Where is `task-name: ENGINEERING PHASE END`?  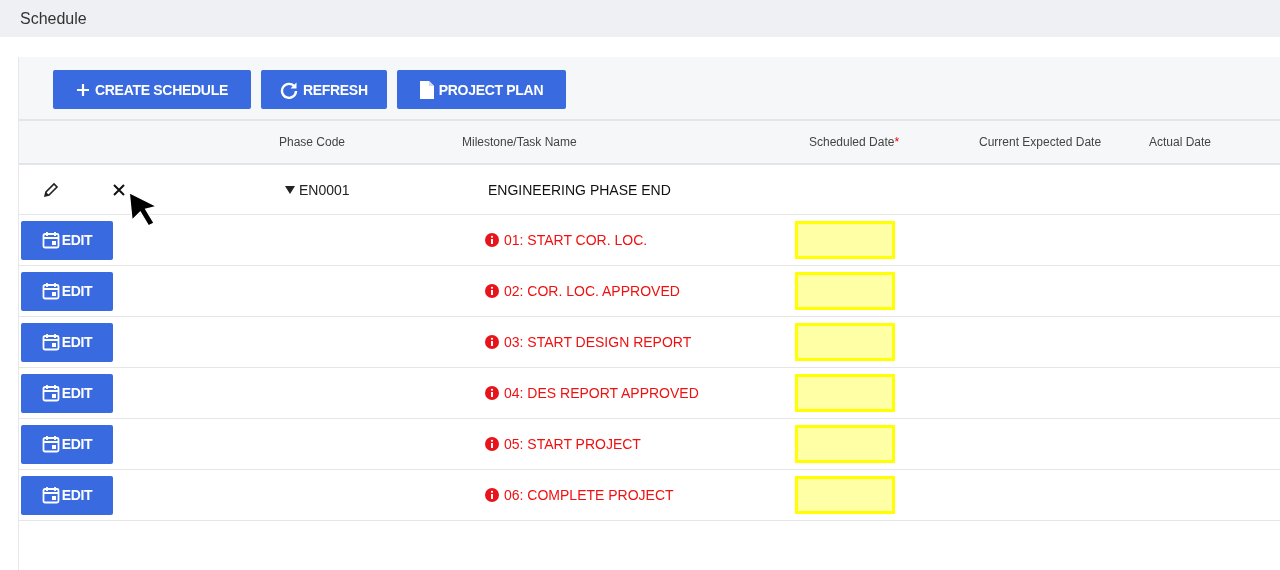 task-name: ENGINEERING PHASE END is located at coordinates (579, 189).